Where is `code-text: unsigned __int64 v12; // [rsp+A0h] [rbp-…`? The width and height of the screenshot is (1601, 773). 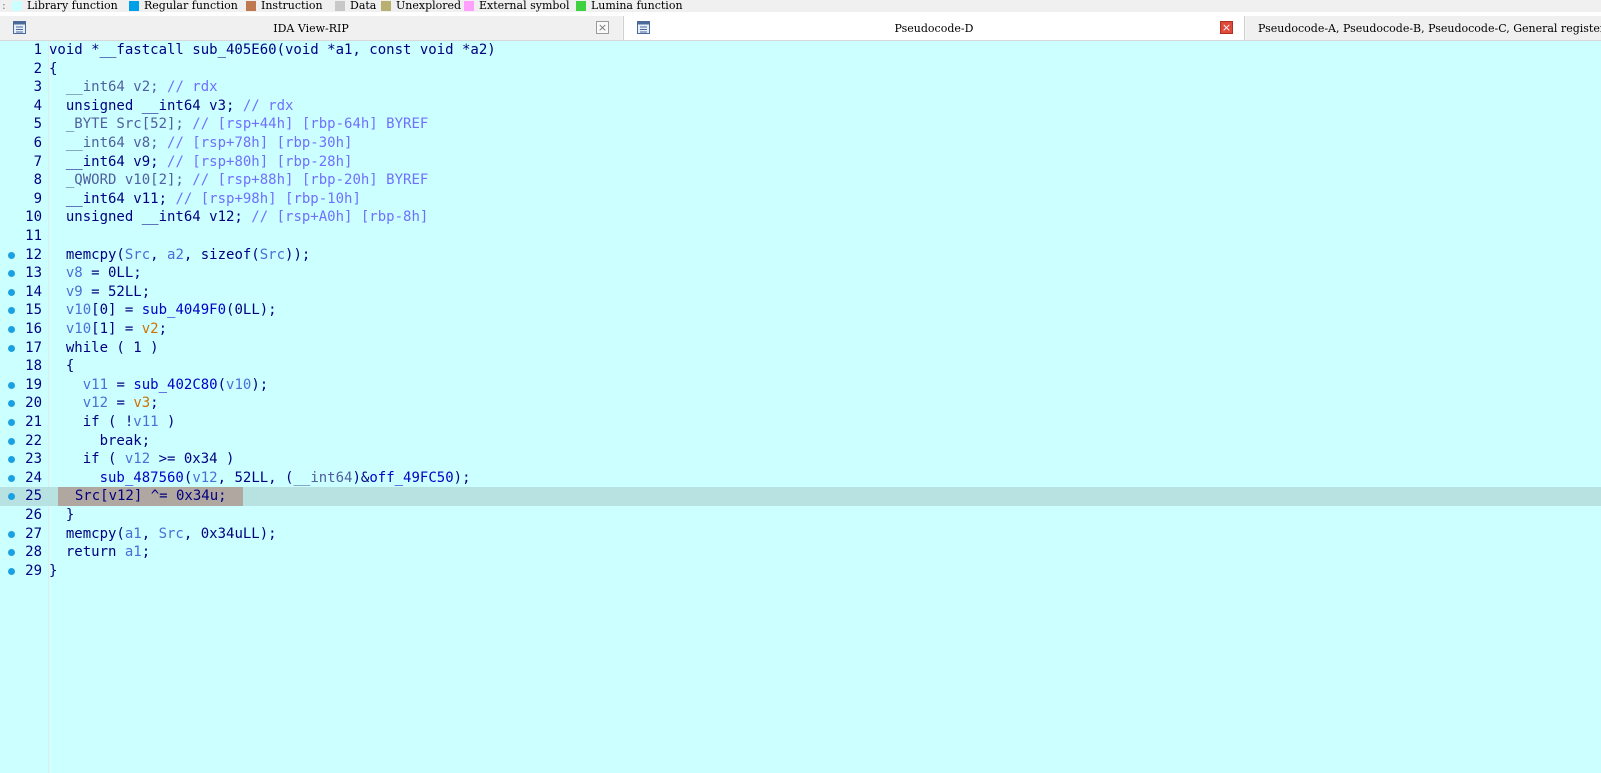
code-text: unsigned __int64 v12; // [rsp+A0h] [rbp-… is located at coordinates (238, 217).